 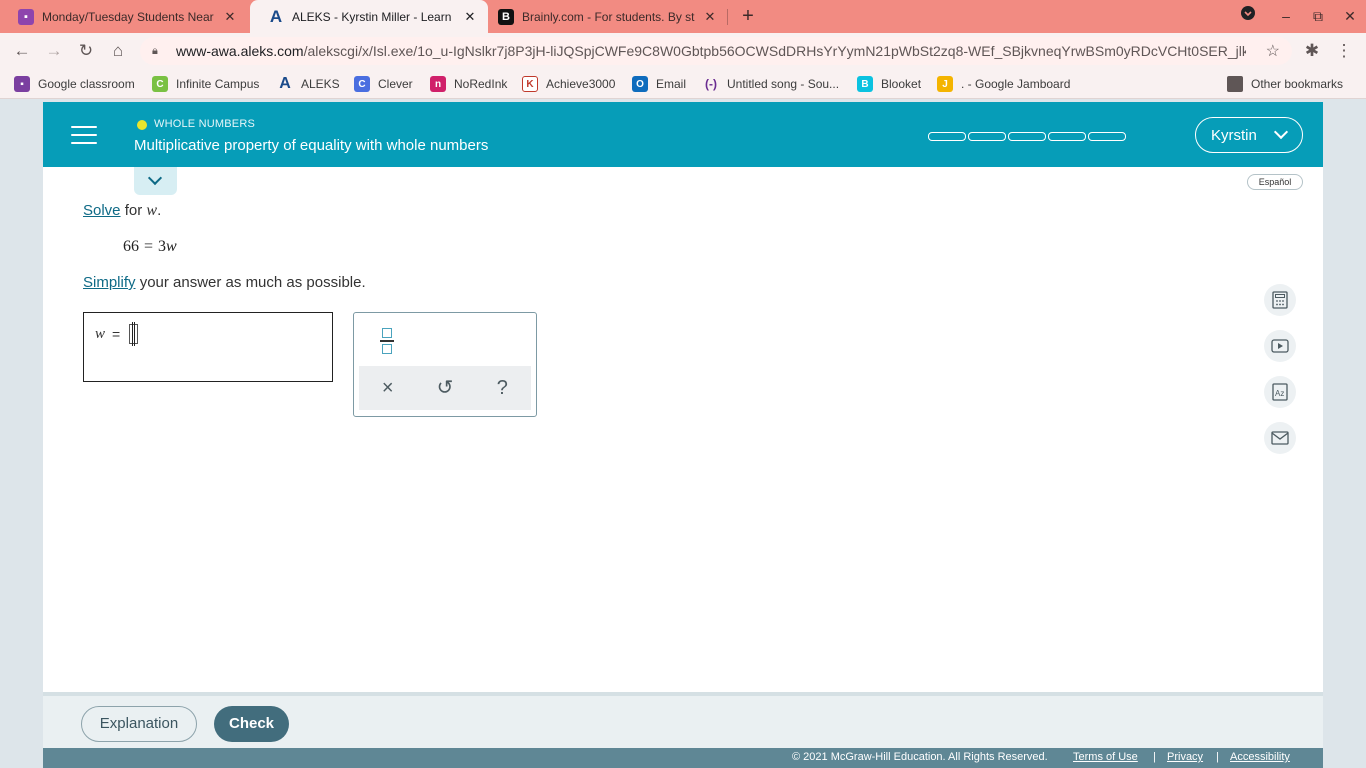 What do you see at coordinates (640, 84) in the screenshot?
I see `outlook-icon: O` at bounding box center [640, 84].